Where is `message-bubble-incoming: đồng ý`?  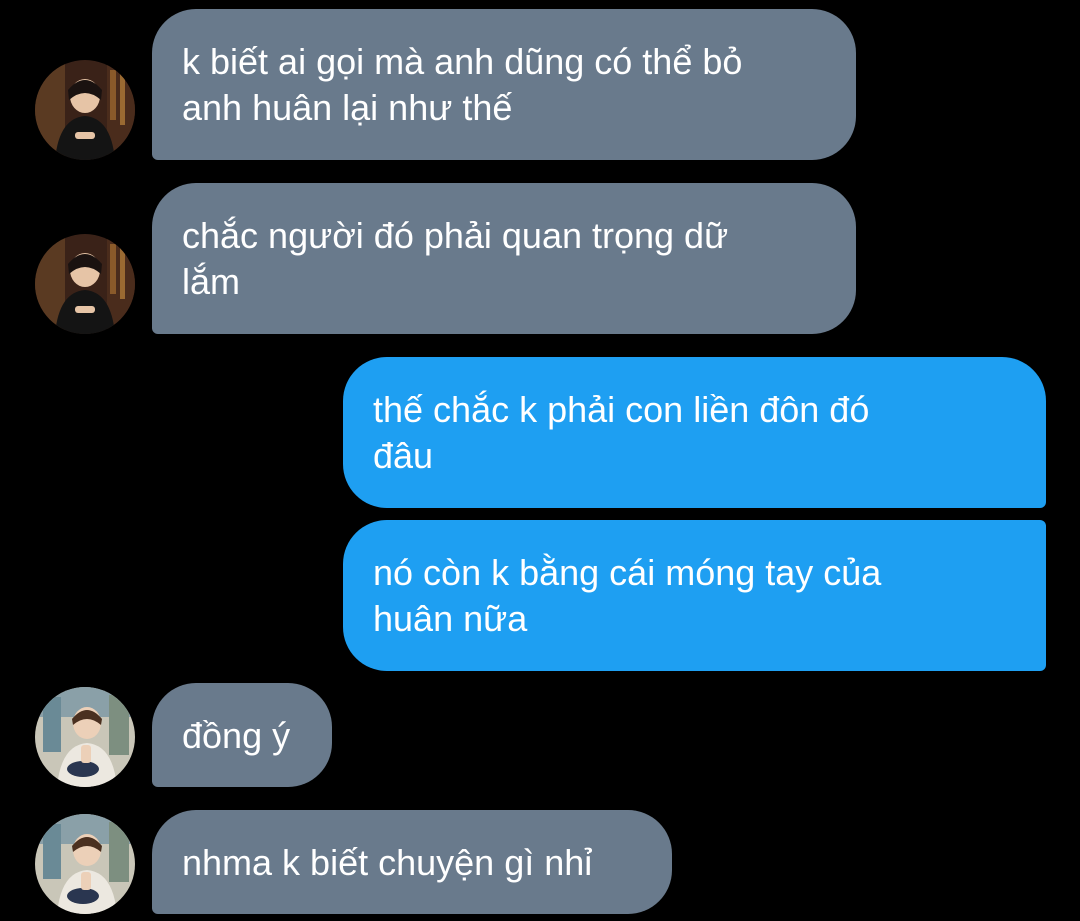
message-bubble-incoming: đồng ý is located at coordinates (242, 735).